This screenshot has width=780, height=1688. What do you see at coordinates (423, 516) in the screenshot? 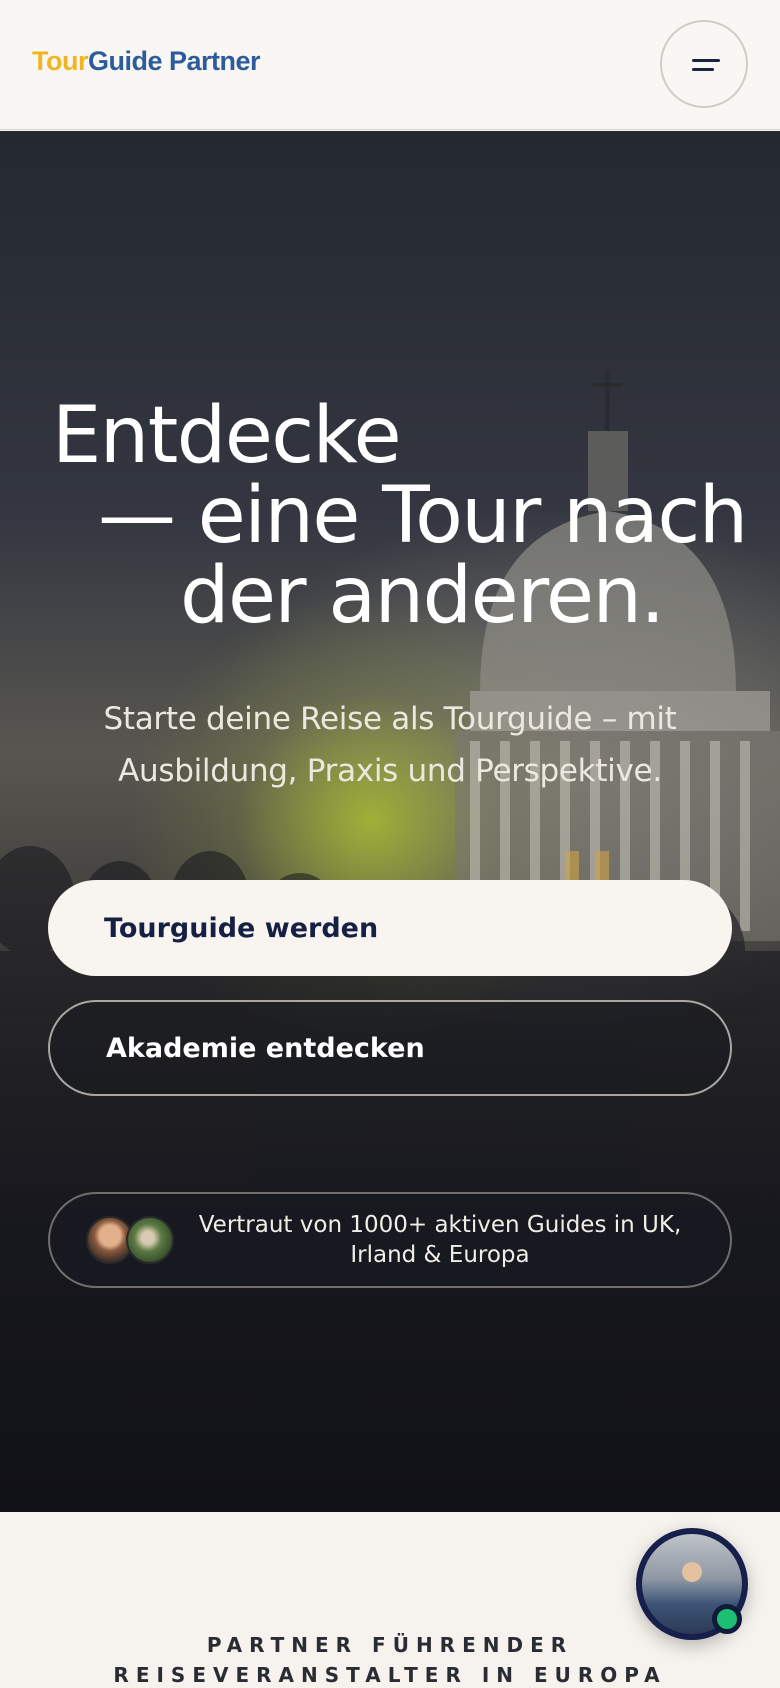
I see `hero-title-line-2: — eine Tour nach` at bounding box center [423, 516].